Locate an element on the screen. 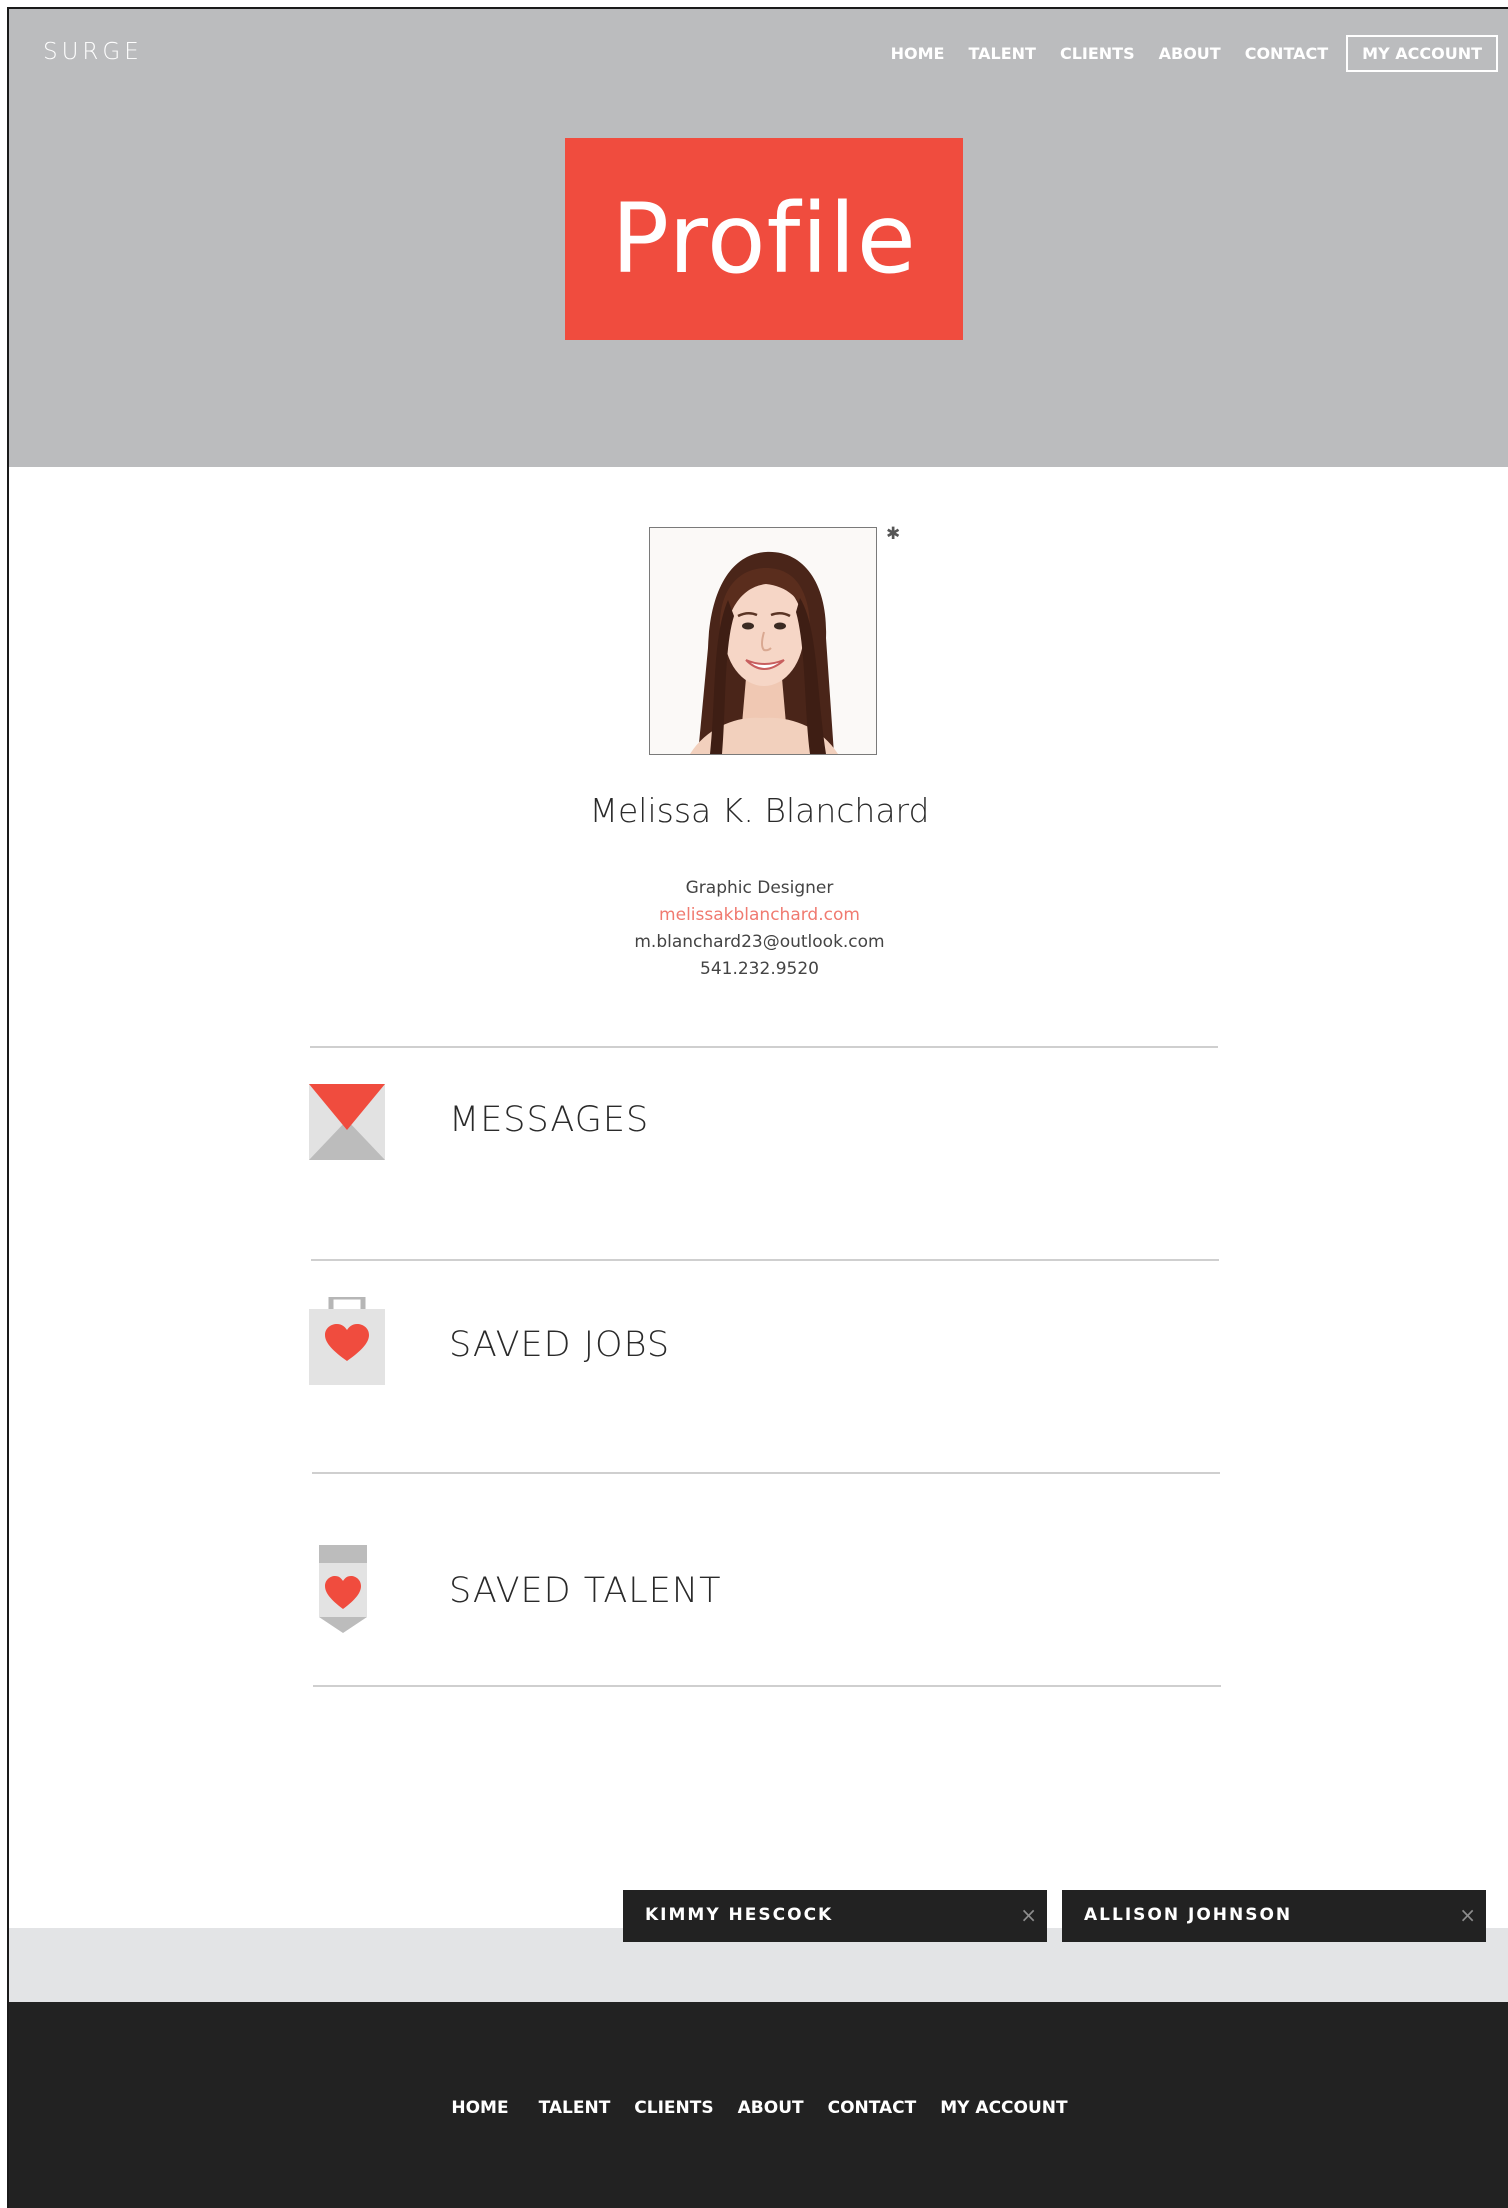  footer-nav-about: ABOUT is located at coordinates (771, 2108).